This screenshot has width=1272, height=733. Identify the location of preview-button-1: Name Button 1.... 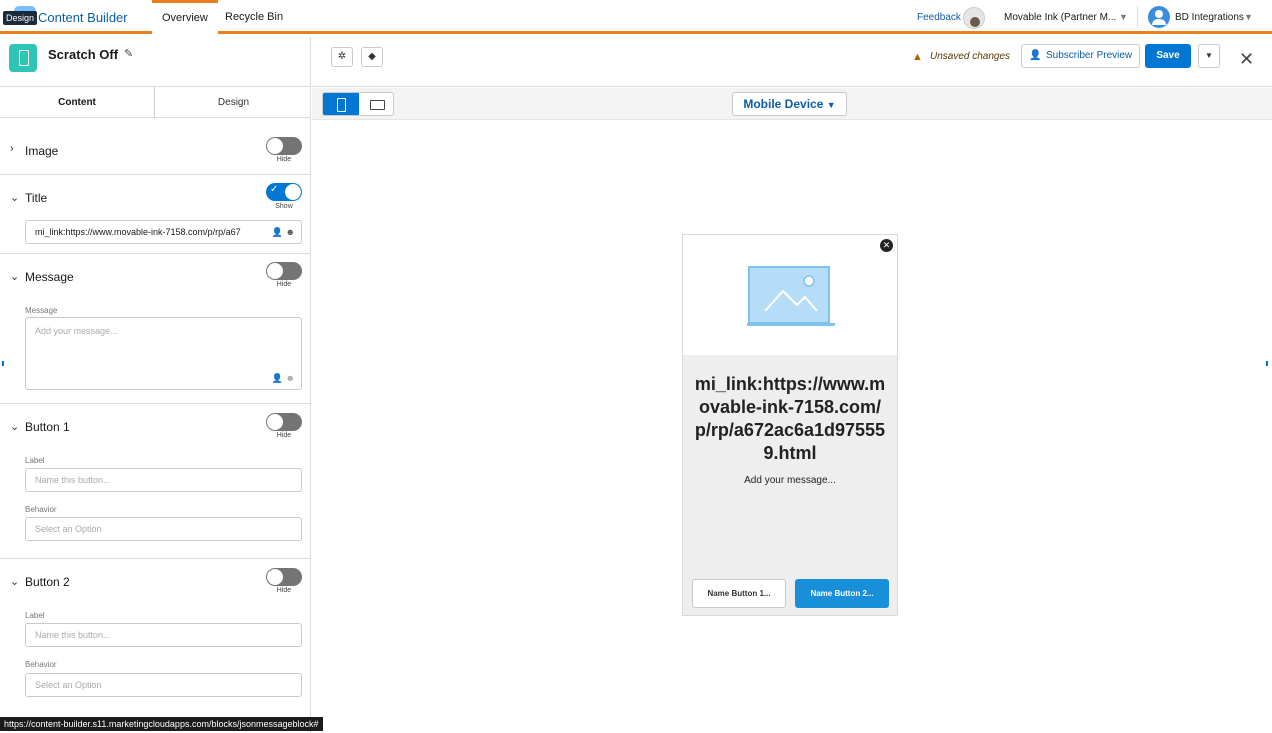
(739, 593).